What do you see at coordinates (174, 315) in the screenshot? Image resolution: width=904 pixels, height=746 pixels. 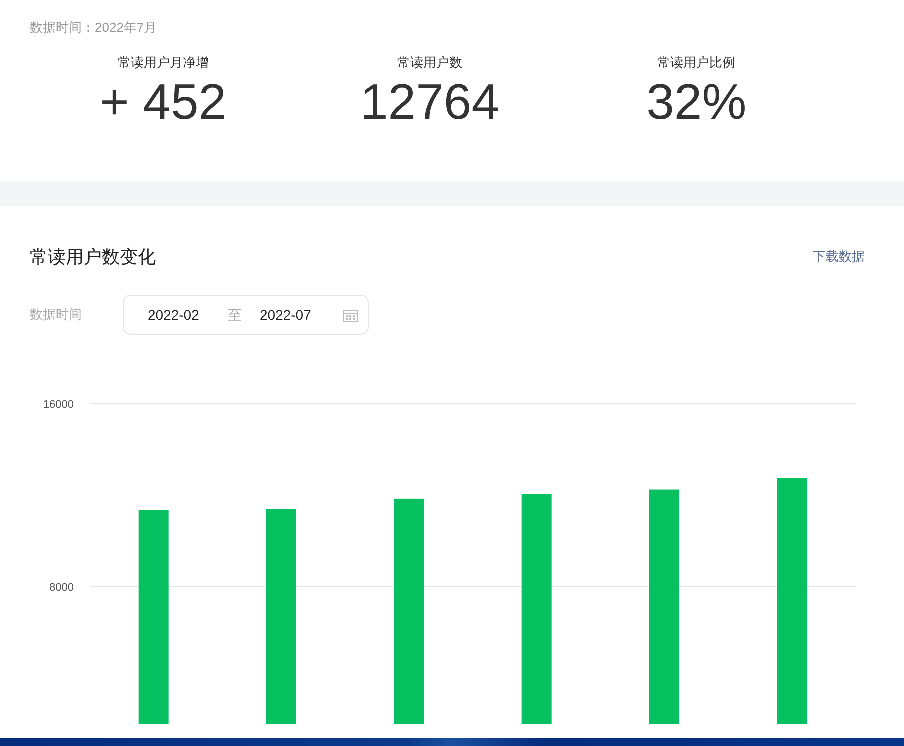 I see `start-date: 2022-02` at bounding box center [174, 315].